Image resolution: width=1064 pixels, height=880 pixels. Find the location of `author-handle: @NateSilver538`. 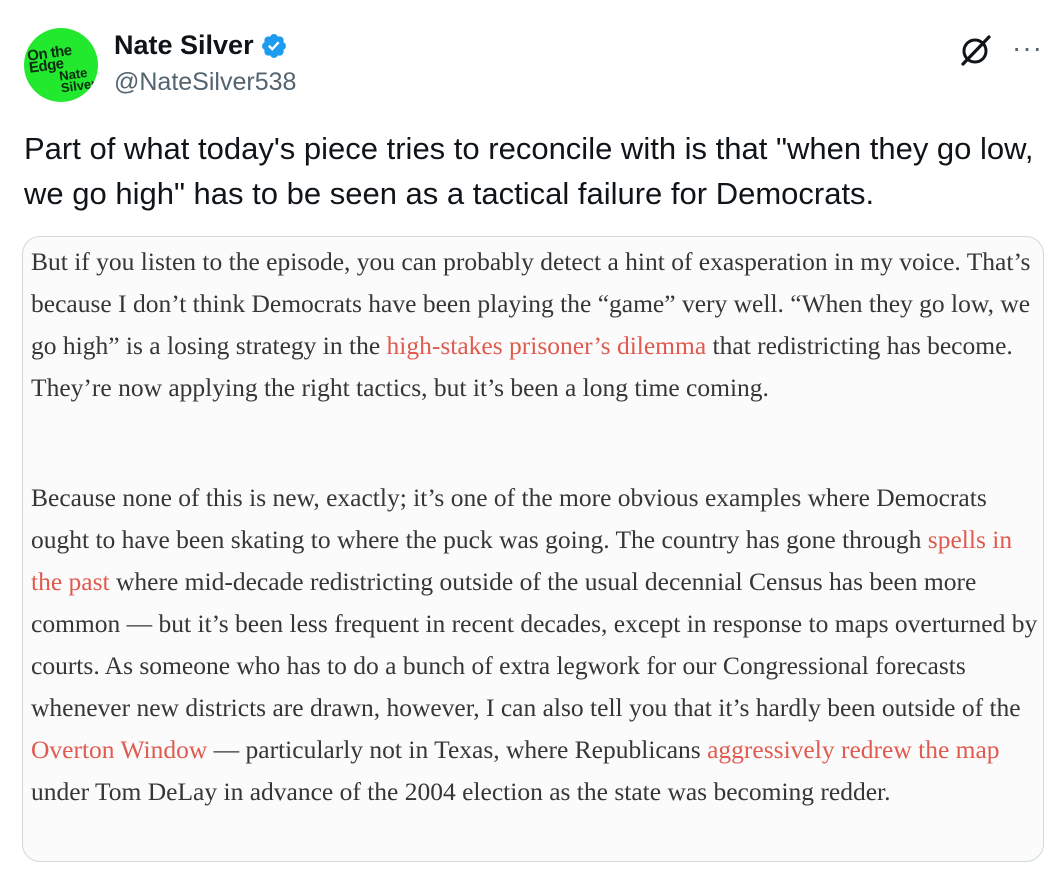

author-handle: @NateSilver538 is located at coordinates (205, 82).